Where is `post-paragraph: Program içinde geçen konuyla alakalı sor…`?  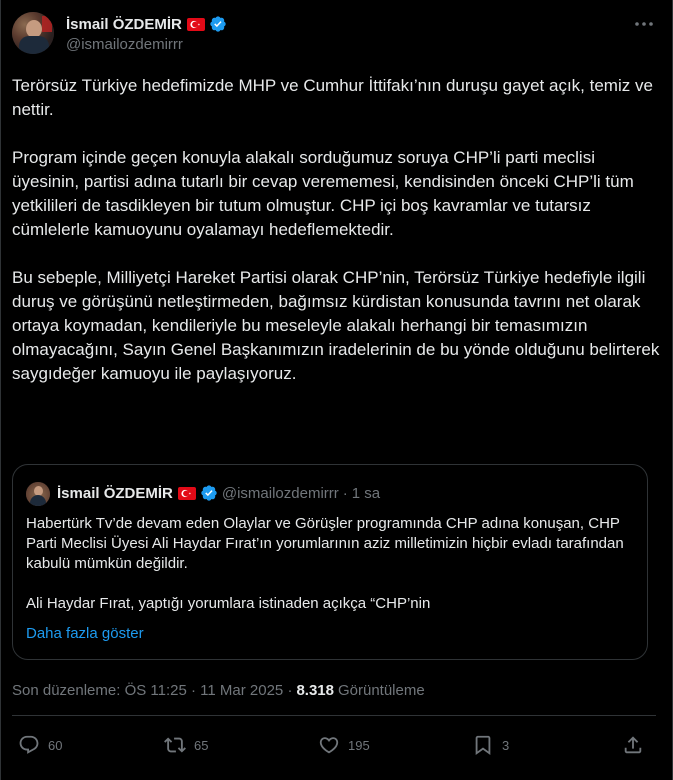 post-paragraph: Program içinde geçen konuyla alakalı sor… is located at coordinates (323, 193).